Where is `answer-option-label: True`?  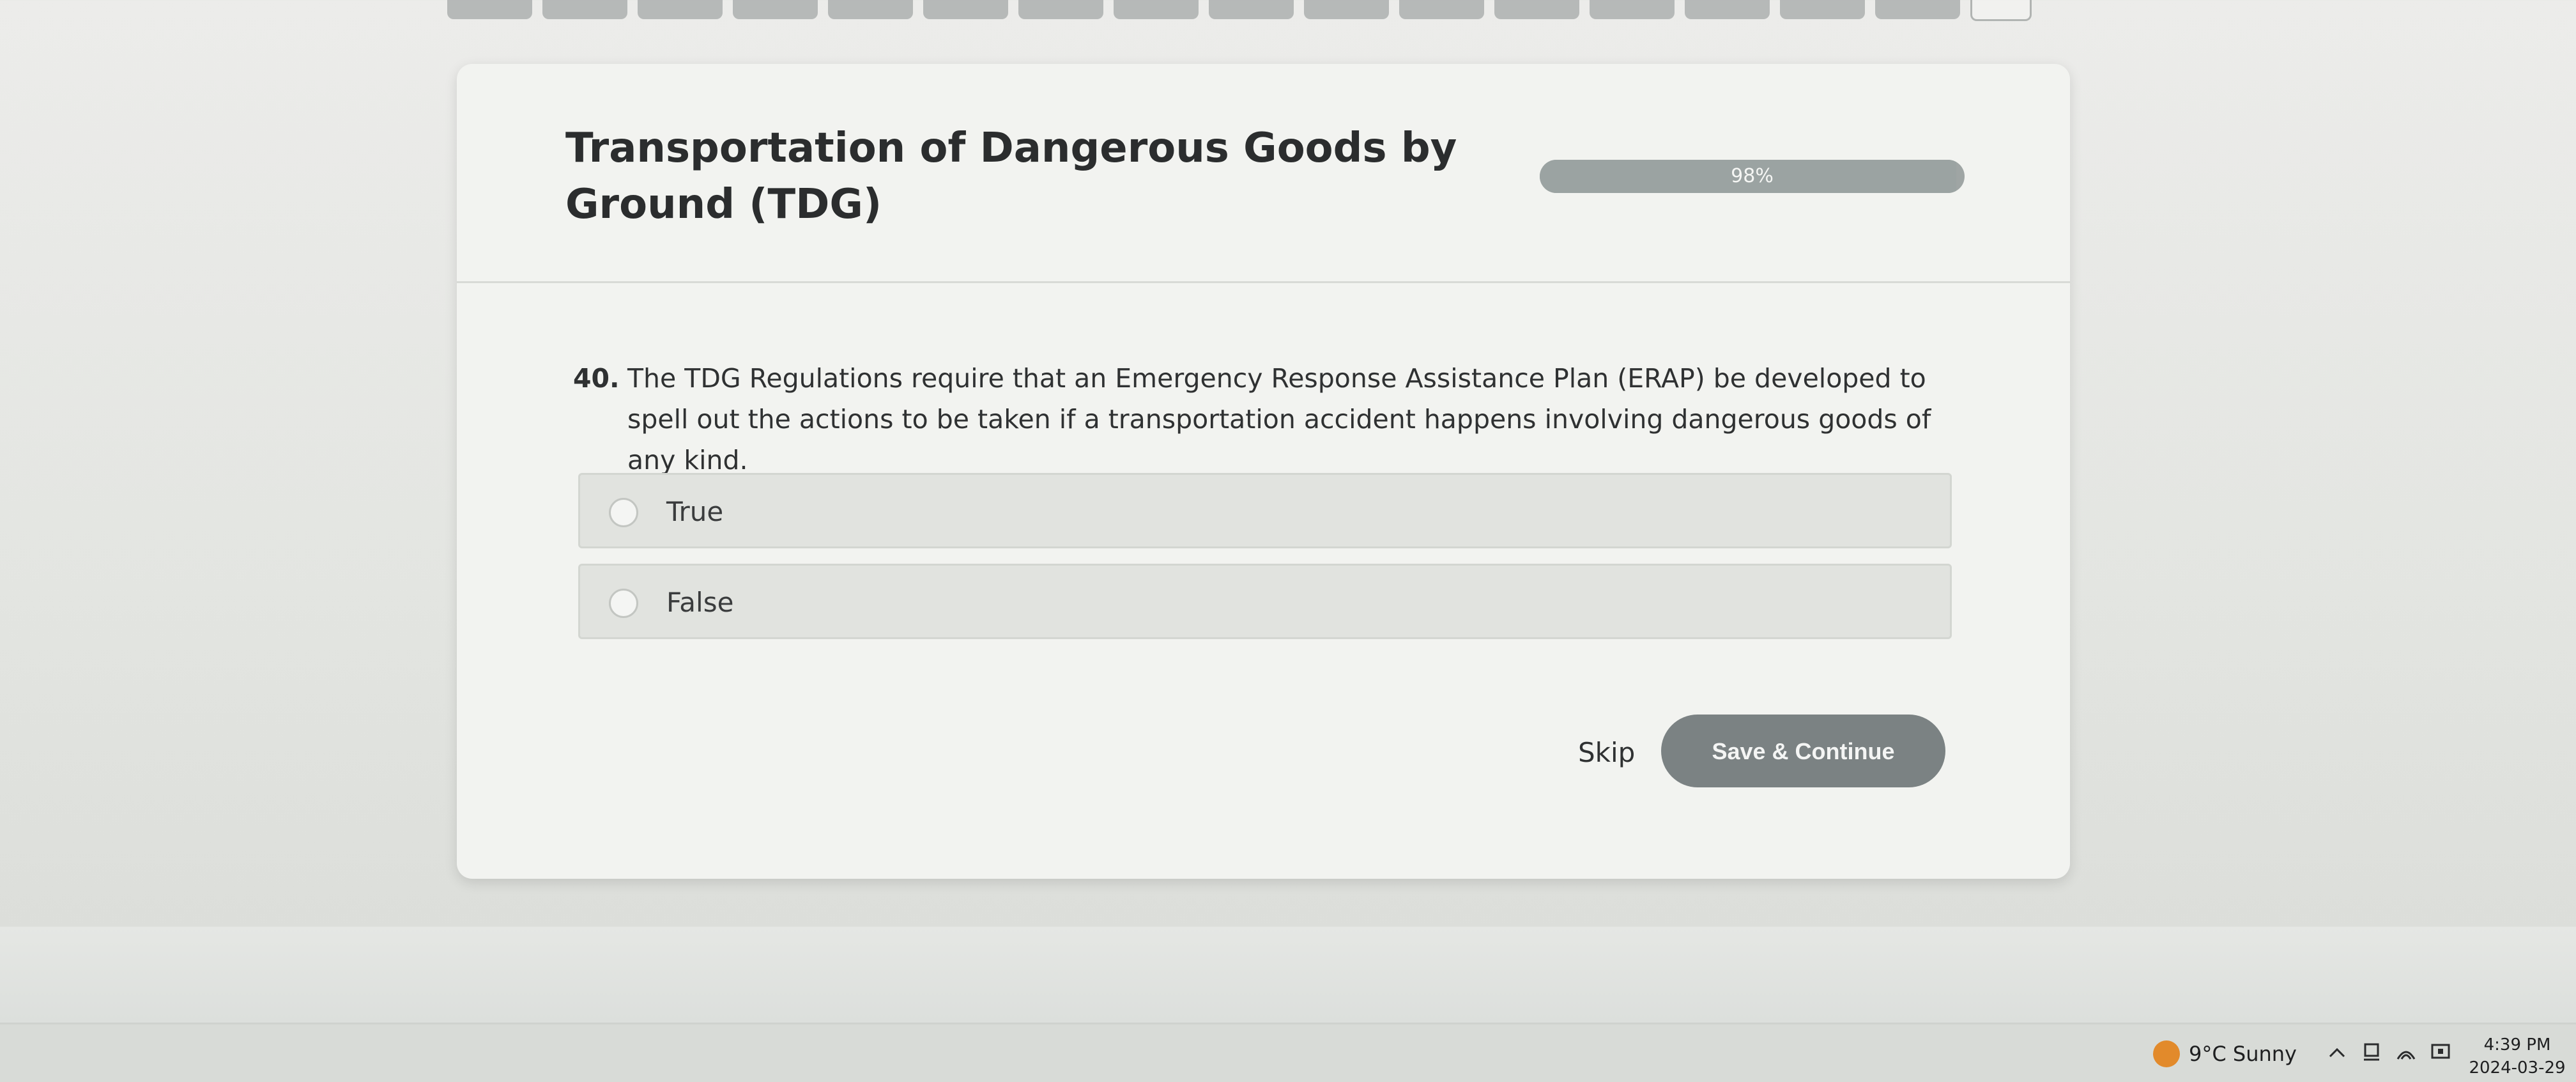
answer-option-label: True is located at coordinates (695, 511).